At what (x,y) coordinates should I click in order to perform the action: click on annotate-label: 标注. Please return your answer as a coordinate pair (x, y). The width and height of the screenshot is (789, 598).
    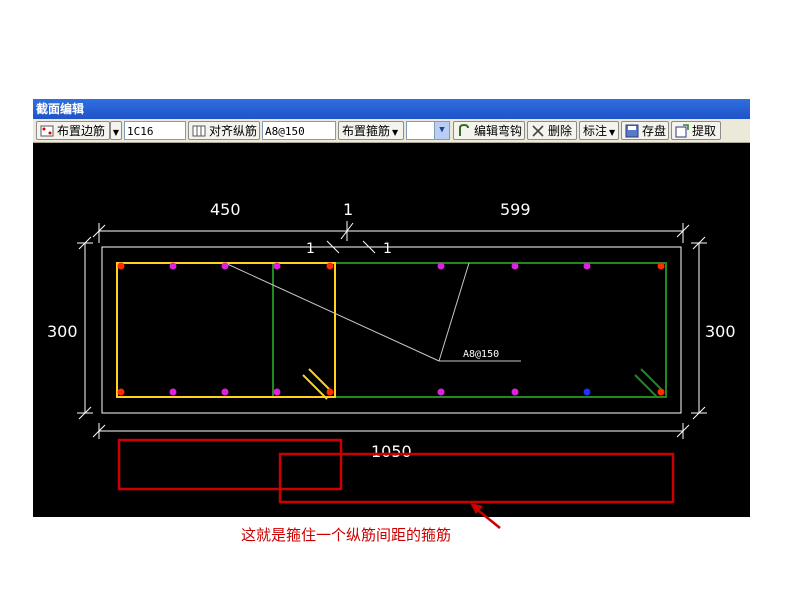
    Looking at the image, I should click on (595, 131).